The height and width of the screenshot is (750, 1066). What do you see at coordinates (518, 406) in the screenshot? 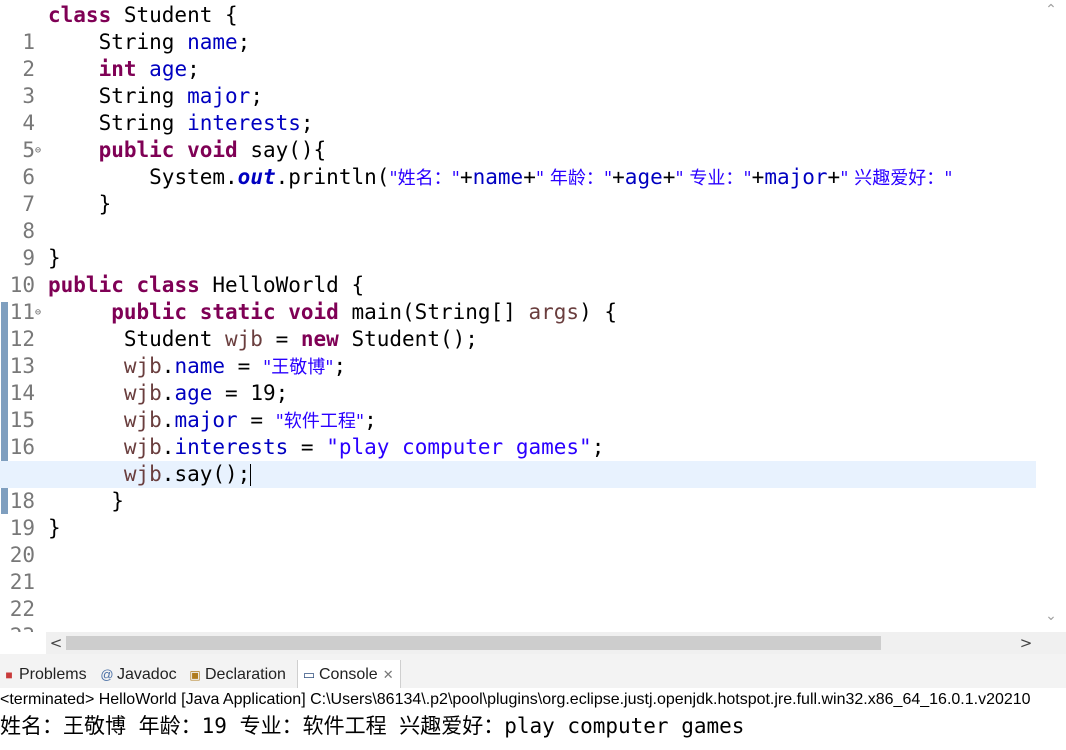
I see `code-line: 15 wjb.age = 19;` at bounding box center [518, 406].